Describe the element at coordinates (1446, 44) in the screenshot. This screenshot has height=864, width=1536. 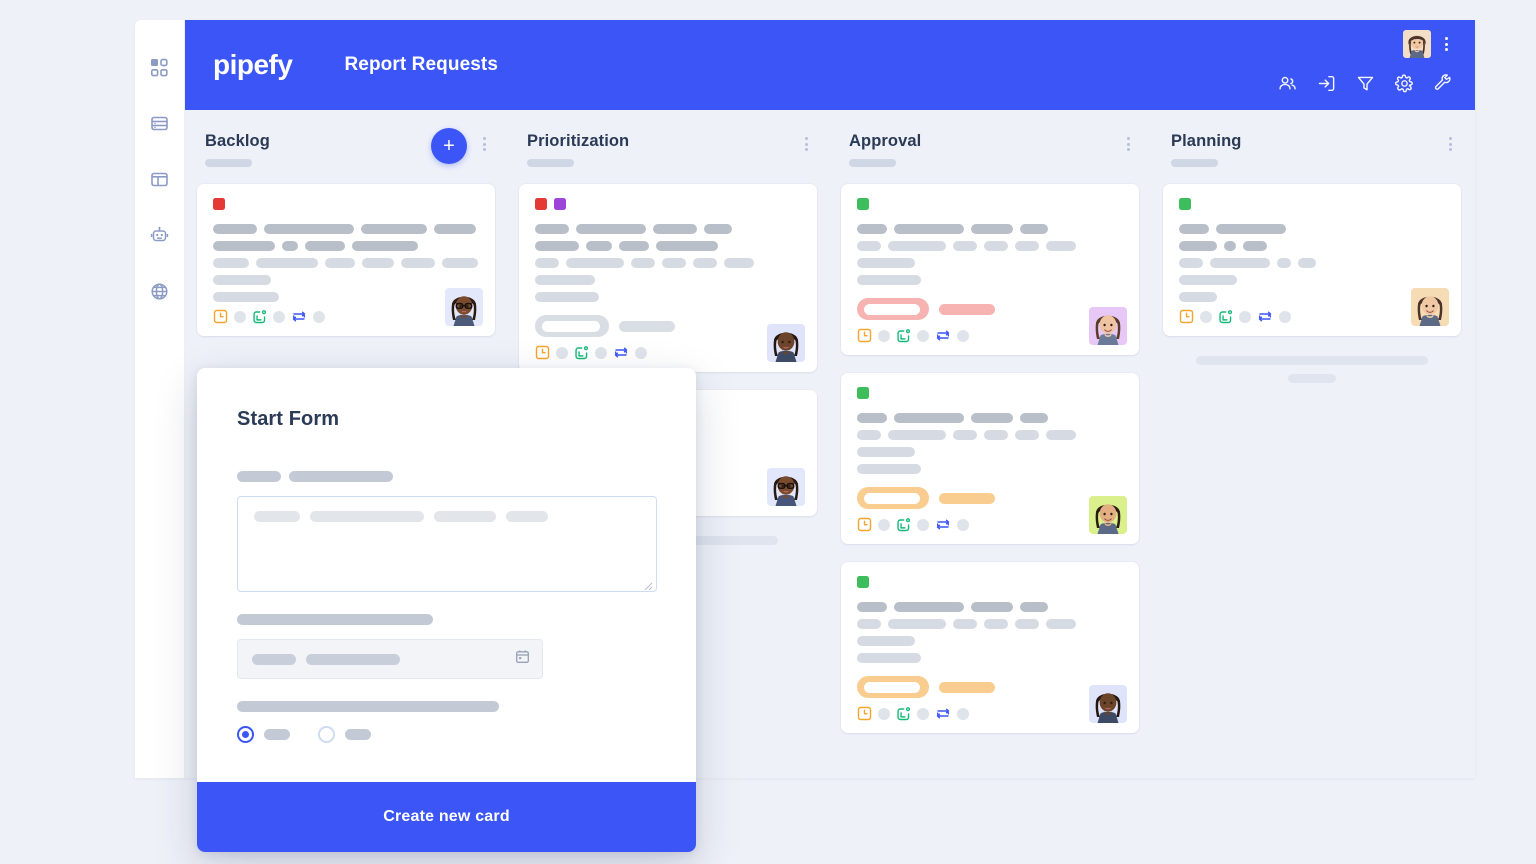
I see `kebab-menu-icon` at that location.